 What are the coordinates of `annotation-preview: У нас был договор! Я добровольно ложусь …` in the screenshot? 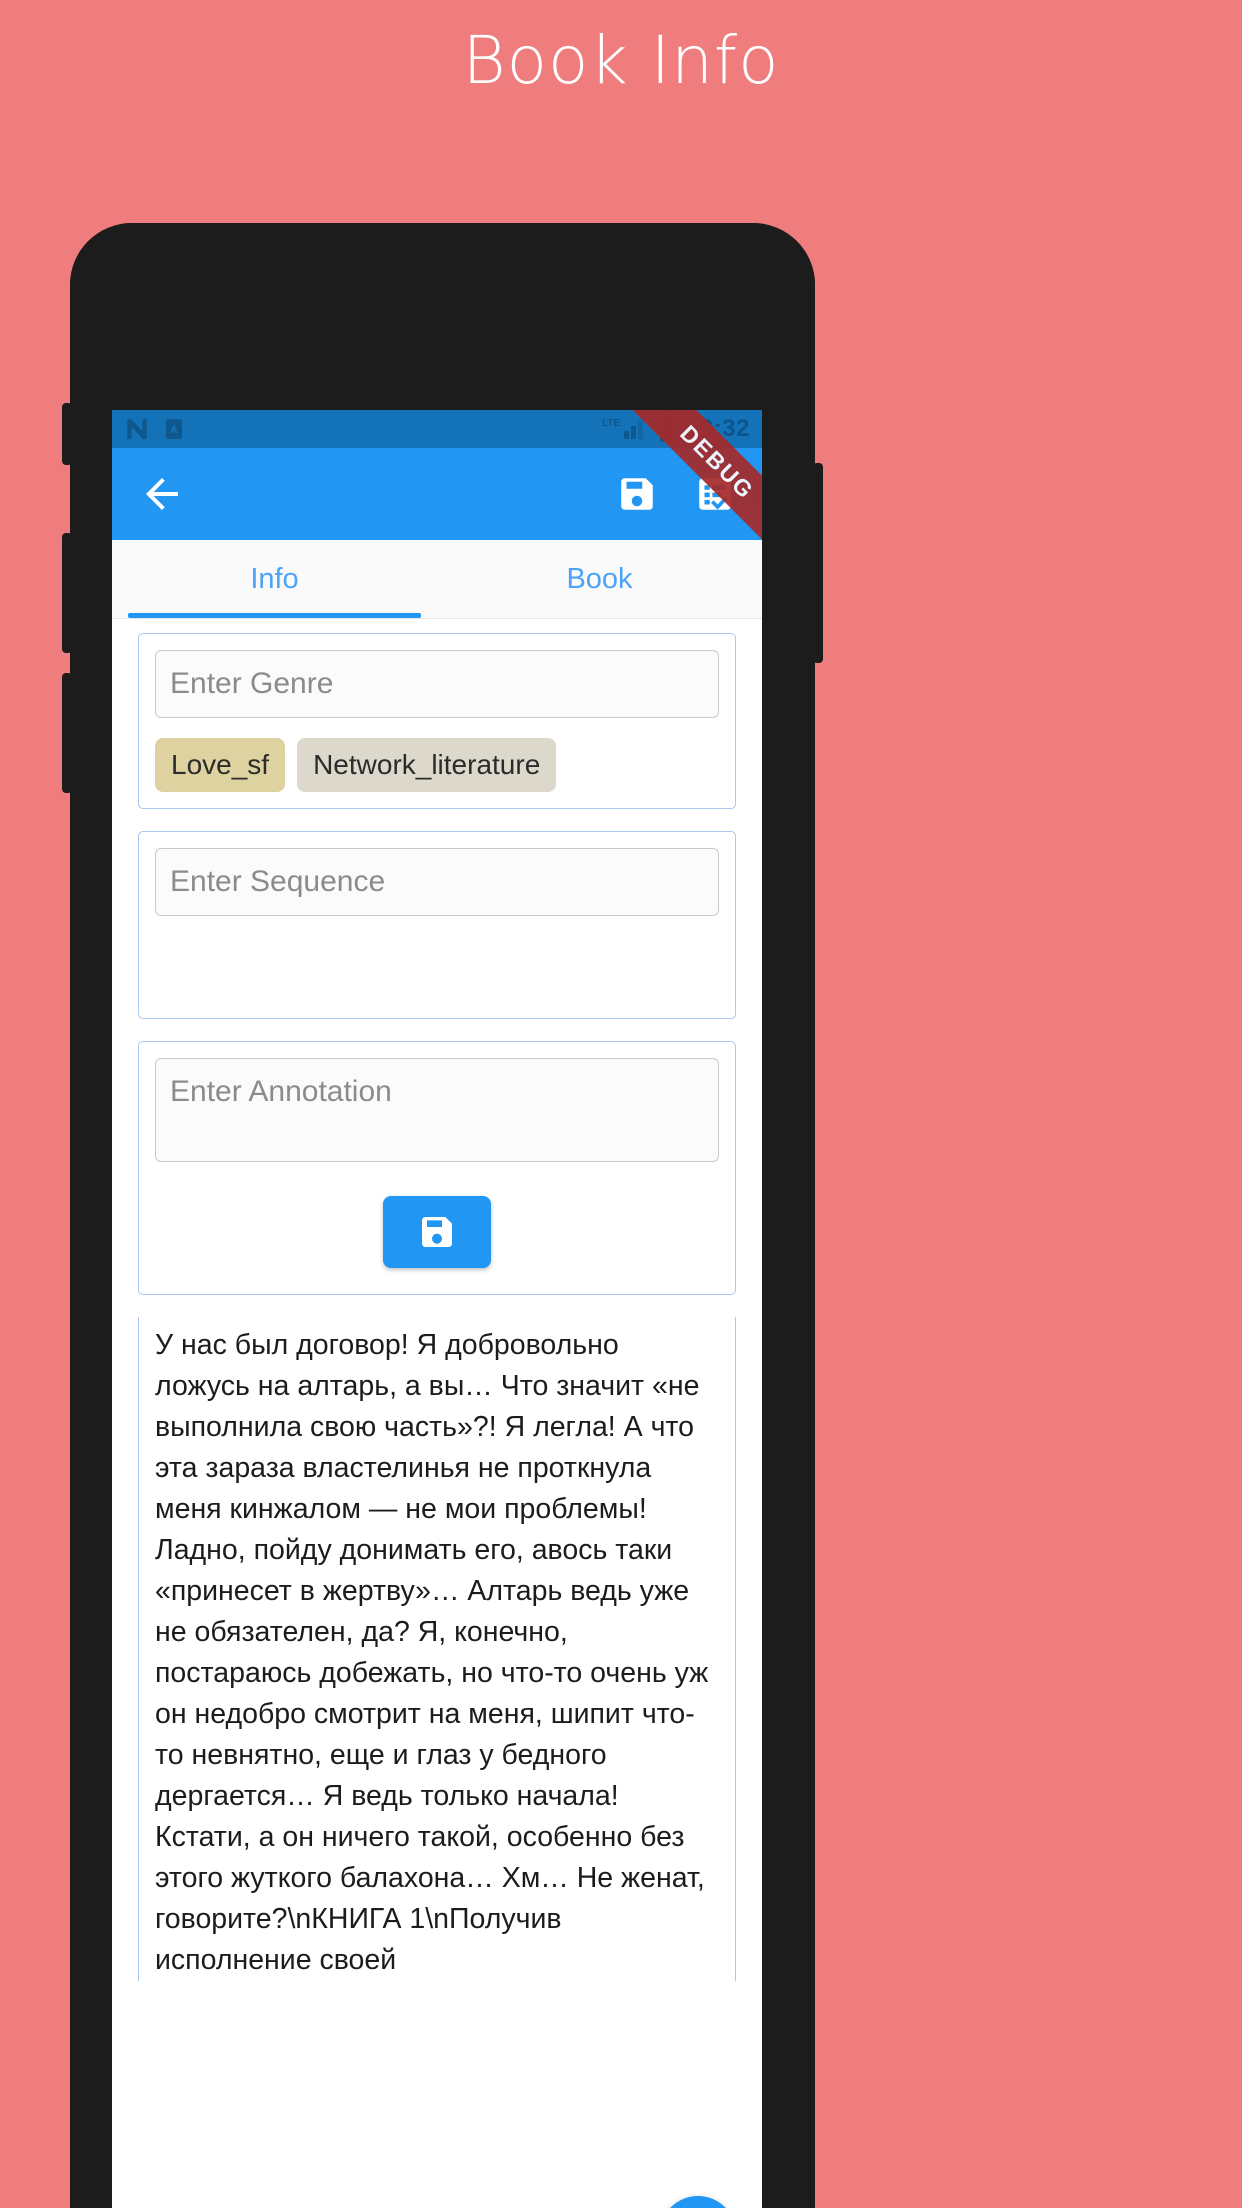 It's located at (437, 1649).